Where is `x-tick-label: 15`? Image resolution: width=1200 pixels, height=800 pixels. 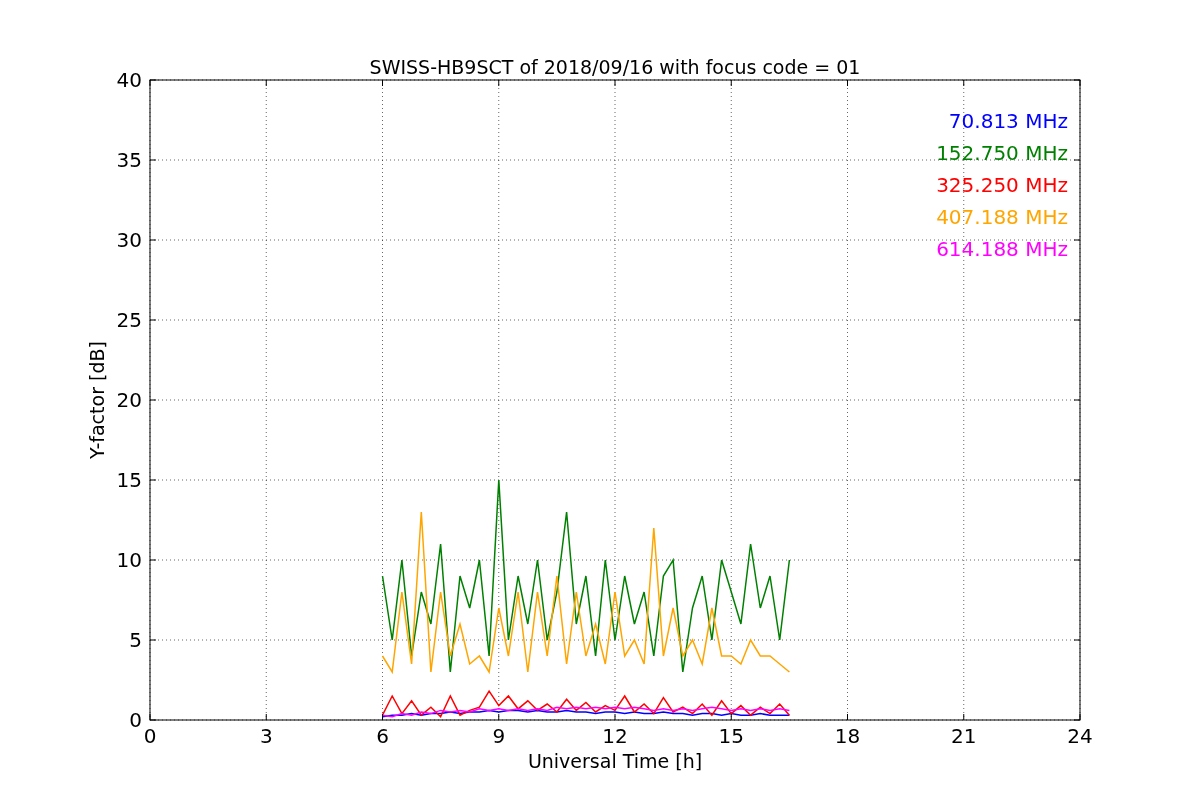 x-tick-label: 15 is located at coordinates (731, 736).